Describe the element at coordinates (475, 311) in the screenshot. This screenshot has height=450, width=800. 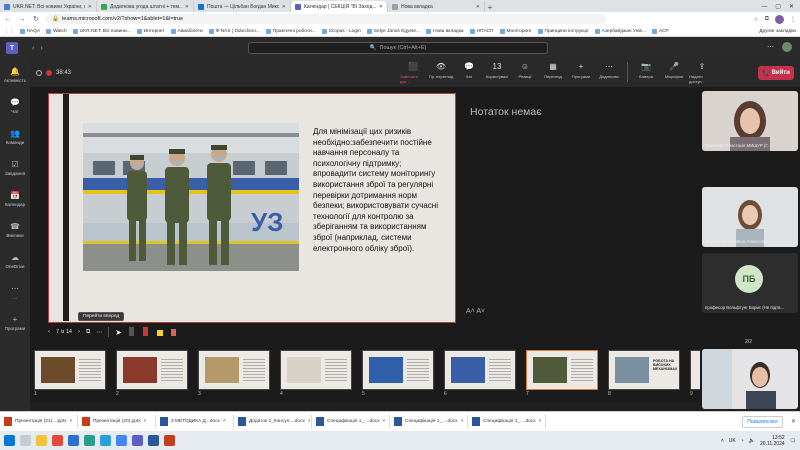
I see `notes-font-size-buttons: A˄ A˅` at that location.